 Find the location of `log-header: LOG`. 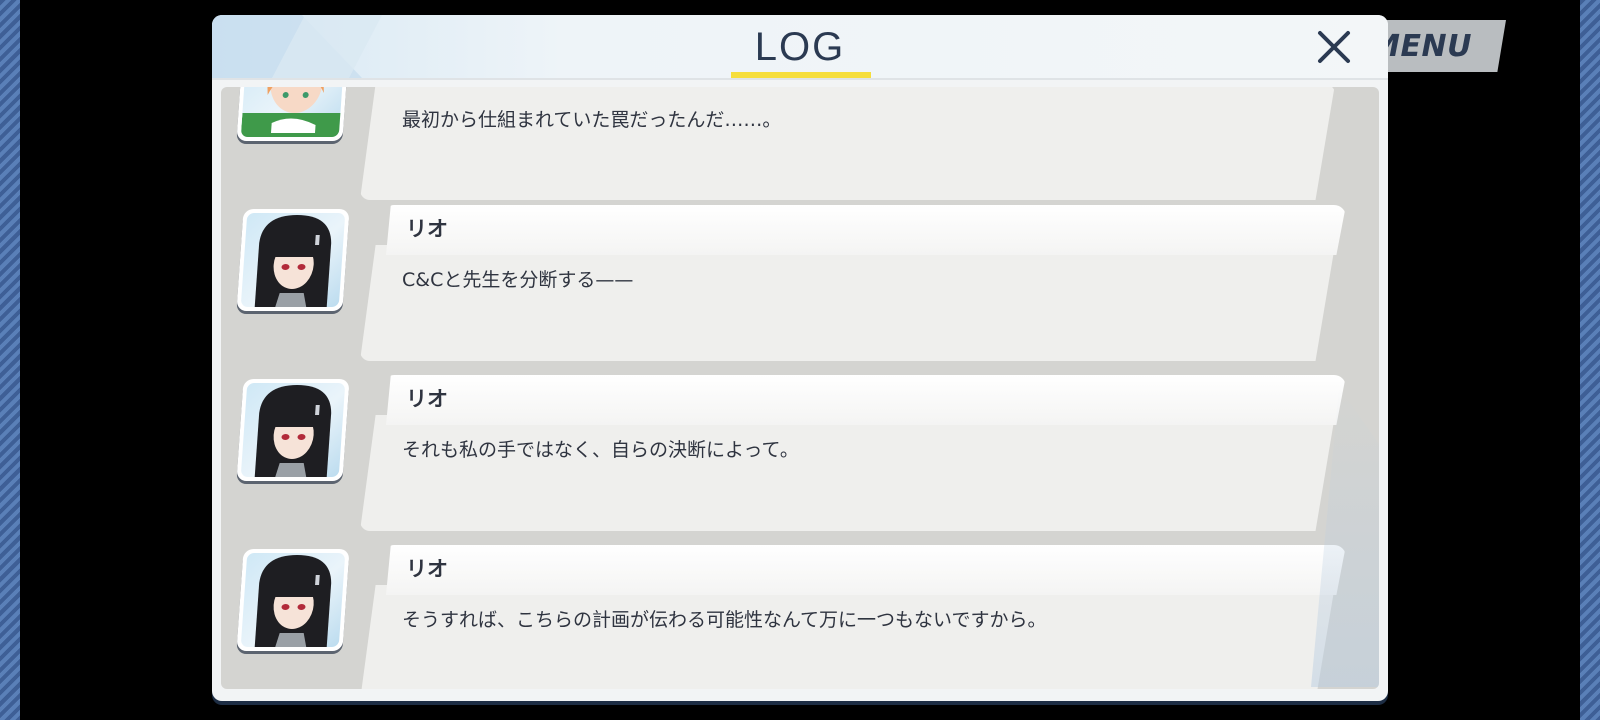

log-header: LOG is located at coordinates (800, 47).